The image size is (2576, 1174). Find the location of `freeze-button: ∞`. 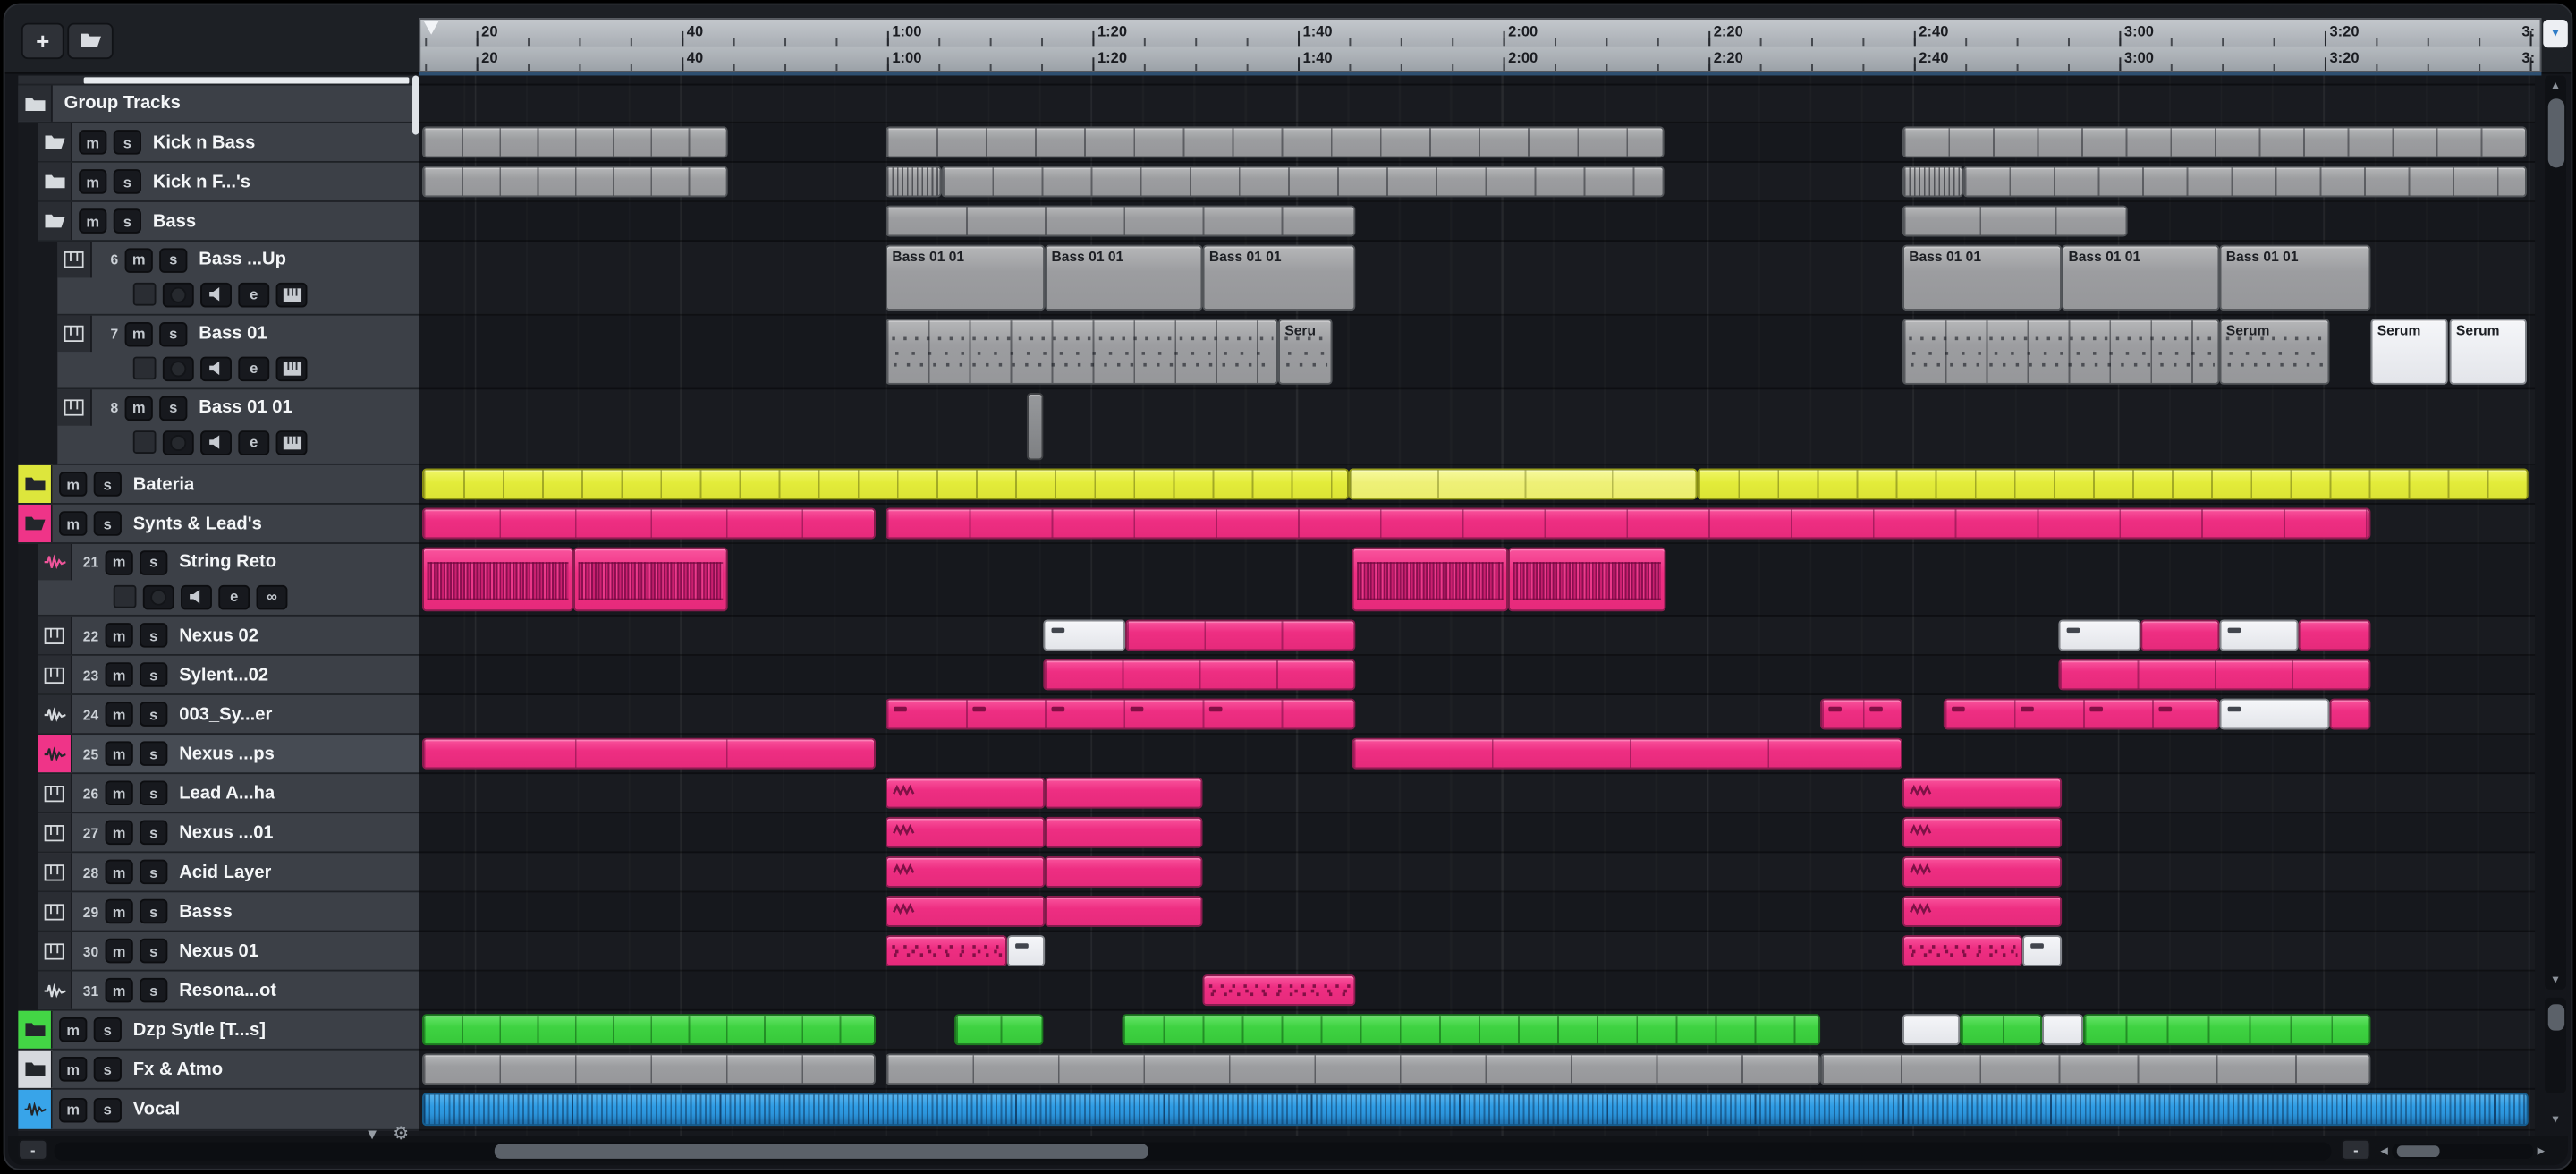

freeze-button: ∞ is located at coordinates (272, 596).